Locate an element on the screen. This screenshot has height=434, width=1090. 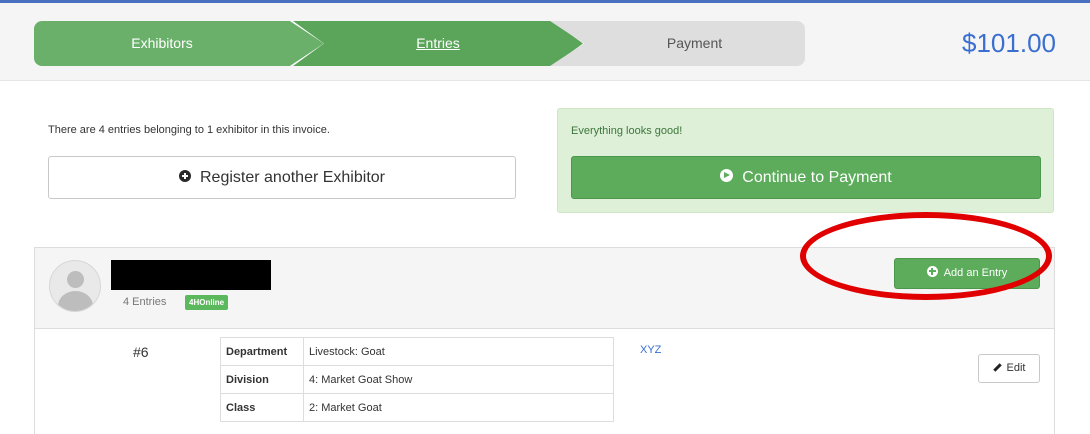
detail-key: Department is located at coordinates (262, 351).